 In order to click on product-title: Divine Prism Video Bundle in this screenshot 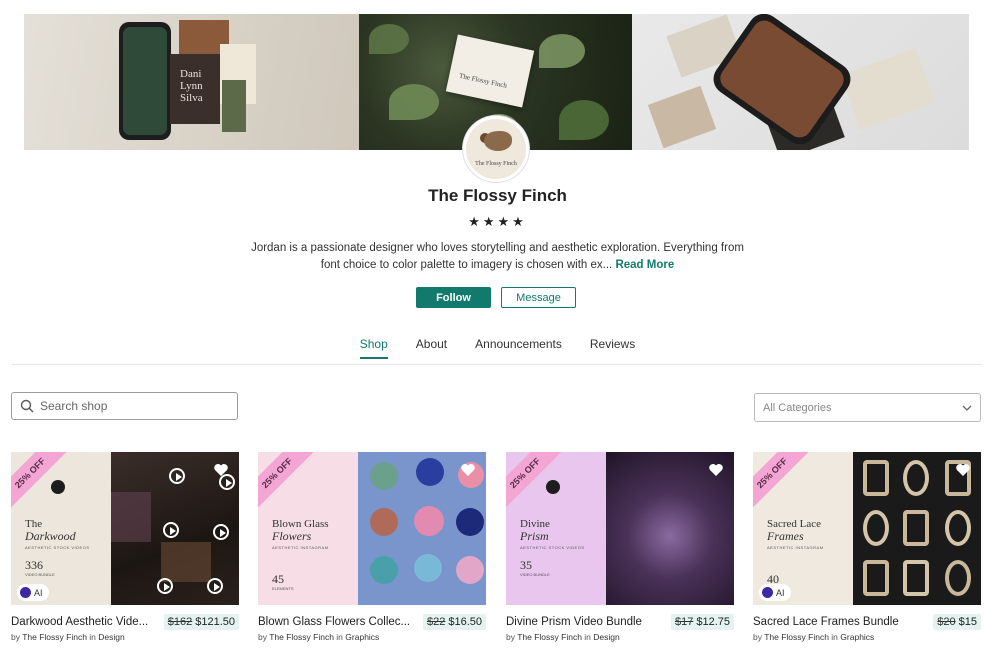, I will do `click(574, 622)`.